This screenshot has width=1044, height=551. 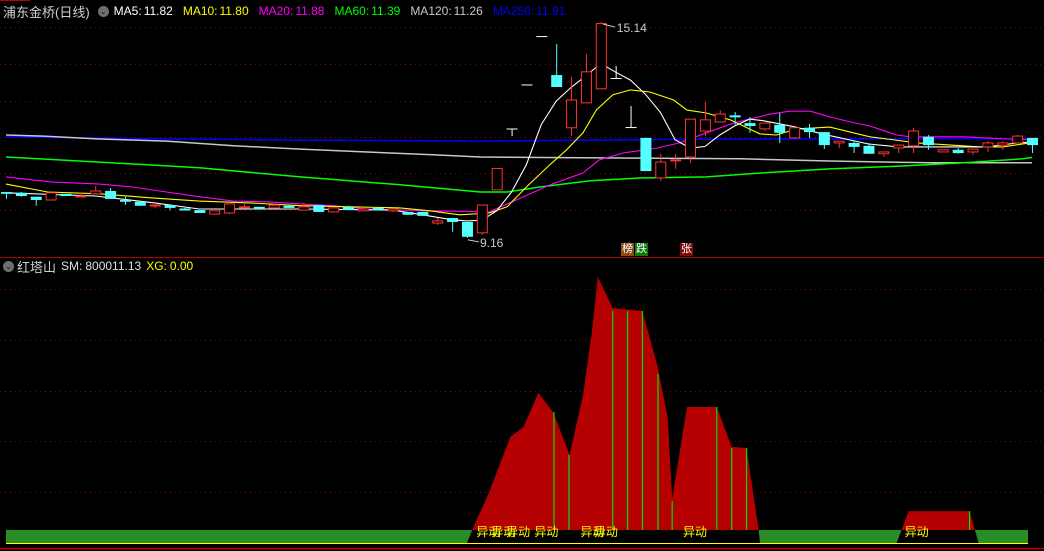 What do you see at coordinates (627, 249) in the screenshot?
I see `tag-bang: 榜` at bounding box center [627, 249].